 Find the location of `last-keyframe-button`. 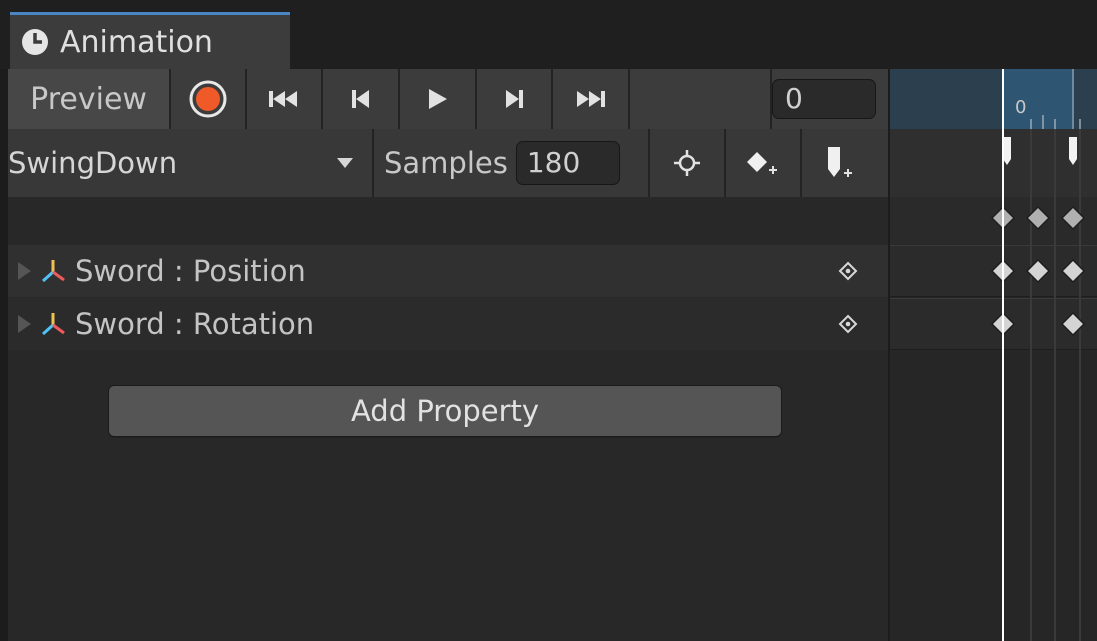

last-keyframe-button is located at coordinates (591, 99).